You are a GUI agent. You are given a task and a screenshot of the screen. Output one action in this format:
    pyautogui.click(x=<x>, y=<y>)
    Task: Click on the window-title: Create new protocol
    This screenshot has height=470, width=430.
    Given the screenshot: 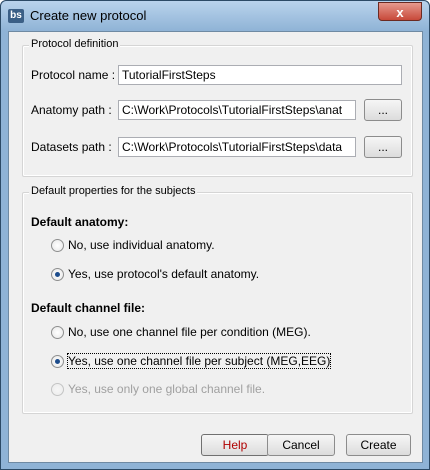 What is the action you would take?
    pyautogui.click(x=88, y=15)
    